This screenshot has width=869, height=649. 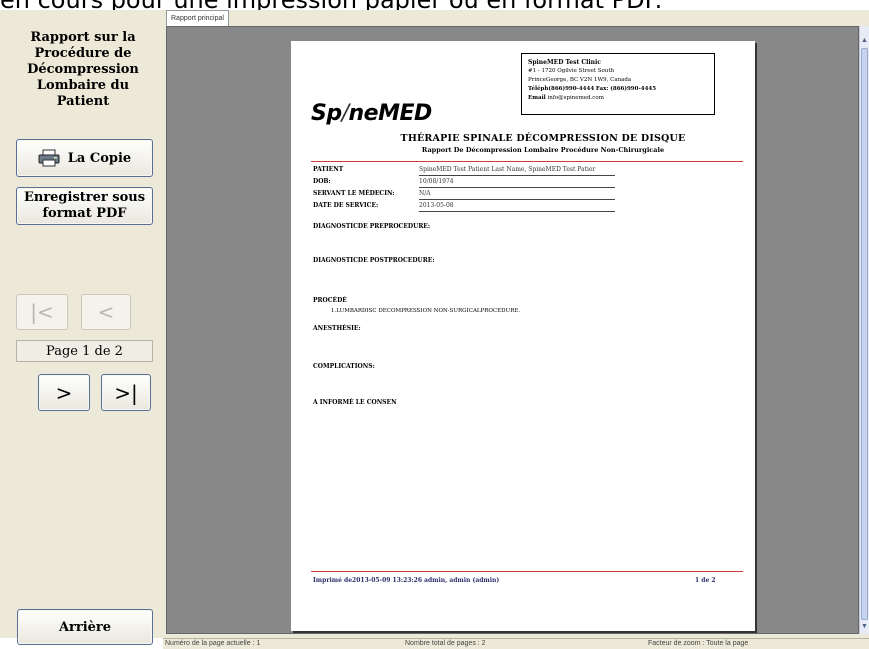 I want to click on scroll-up-arrow-icon: ▲, so click(x=864, y=41).